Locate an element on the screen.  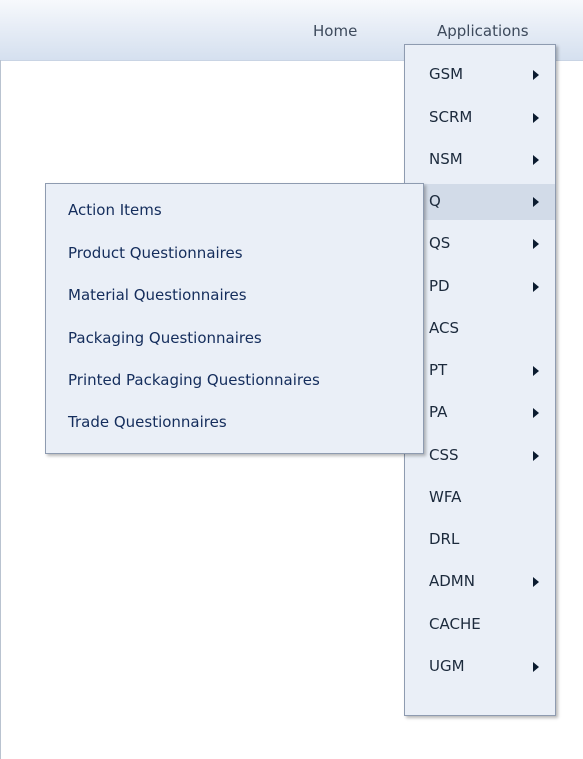
menu-item-label: ACS is located at coordinates (444, 328).